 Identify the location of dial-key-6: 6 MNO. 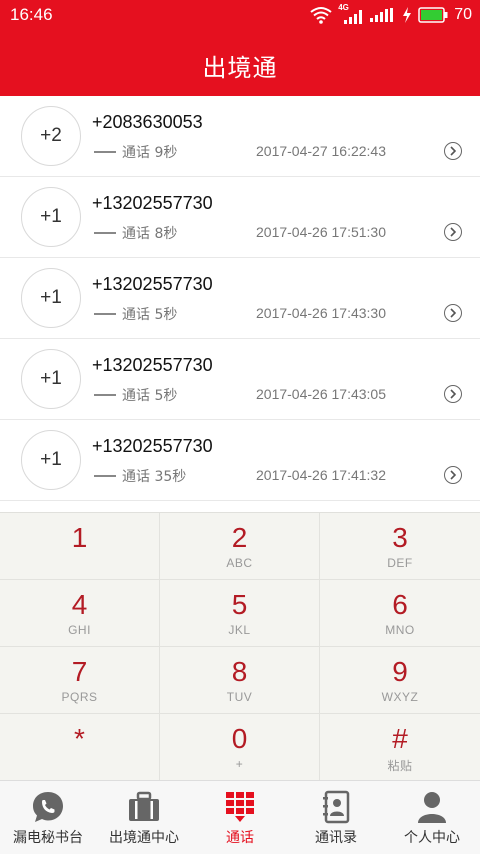
(400, 613).